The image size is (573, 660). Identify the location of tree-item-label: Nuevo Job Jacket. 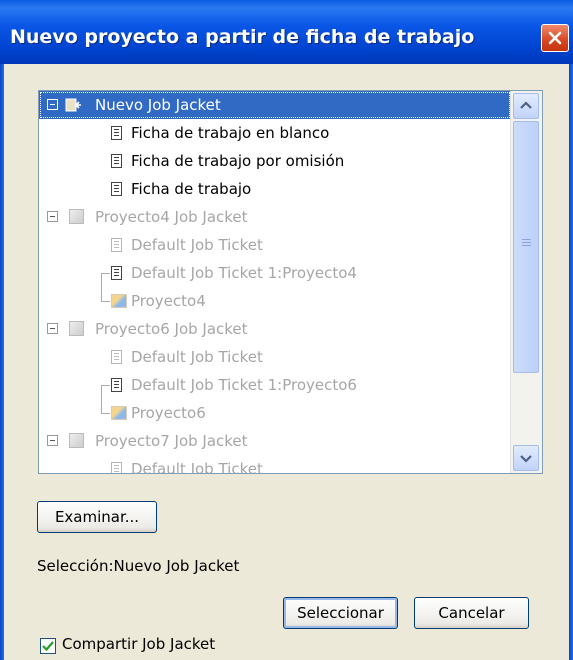
(158, 105).